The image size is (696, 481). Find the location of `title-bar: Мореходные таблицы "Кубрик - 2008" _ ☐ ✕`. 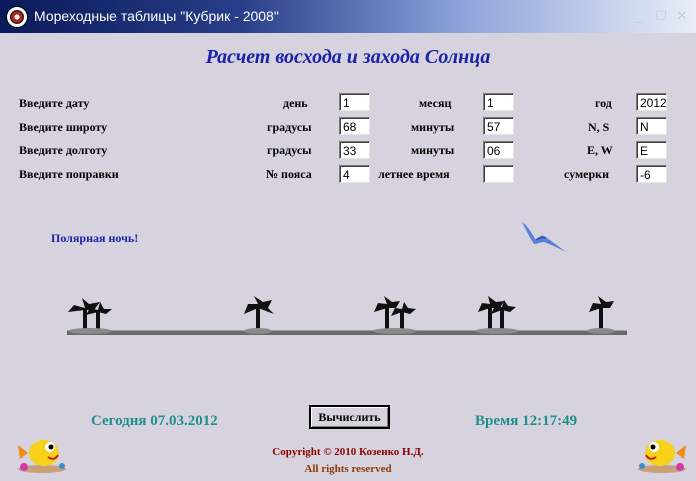

title-bar: Мореходные таблицы "Кубрик - 2008" _ ☐ ✕ is located at coordinates (348, 16).